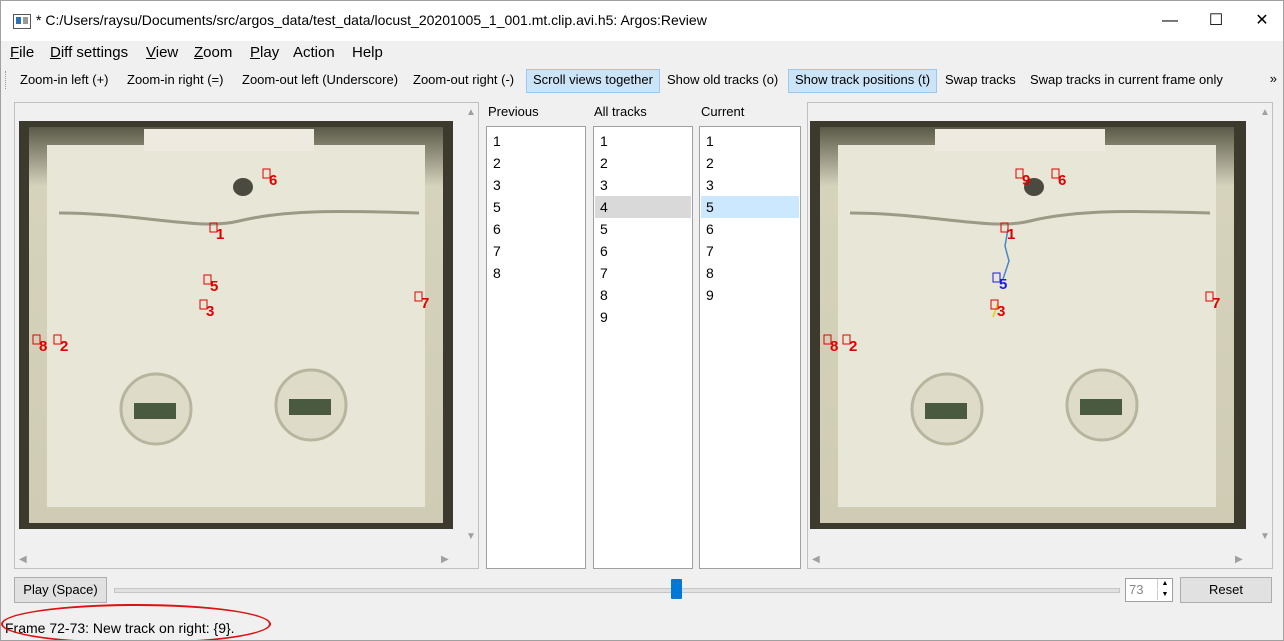  Describe the element at coordinates (136, 622) in the screenshot. I see `status-highlight-annotation` at that location.